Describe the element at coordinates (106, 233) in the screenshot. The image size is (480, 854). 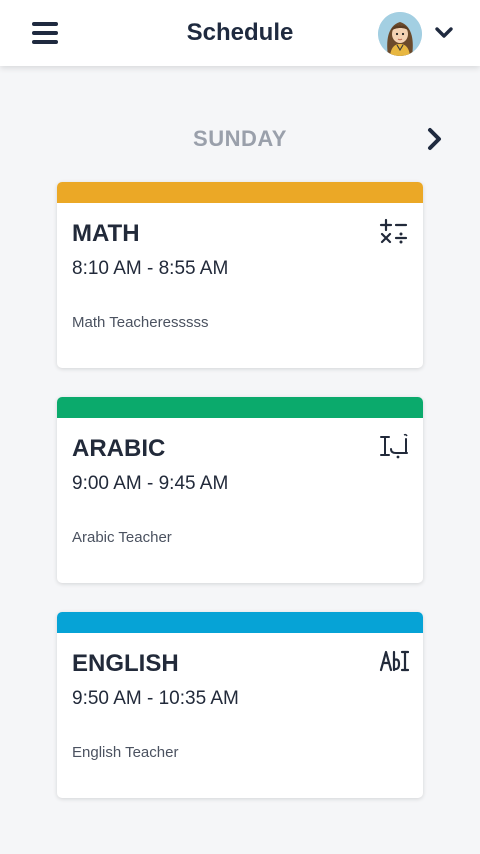
I see `class-subject: MATH` at that location.